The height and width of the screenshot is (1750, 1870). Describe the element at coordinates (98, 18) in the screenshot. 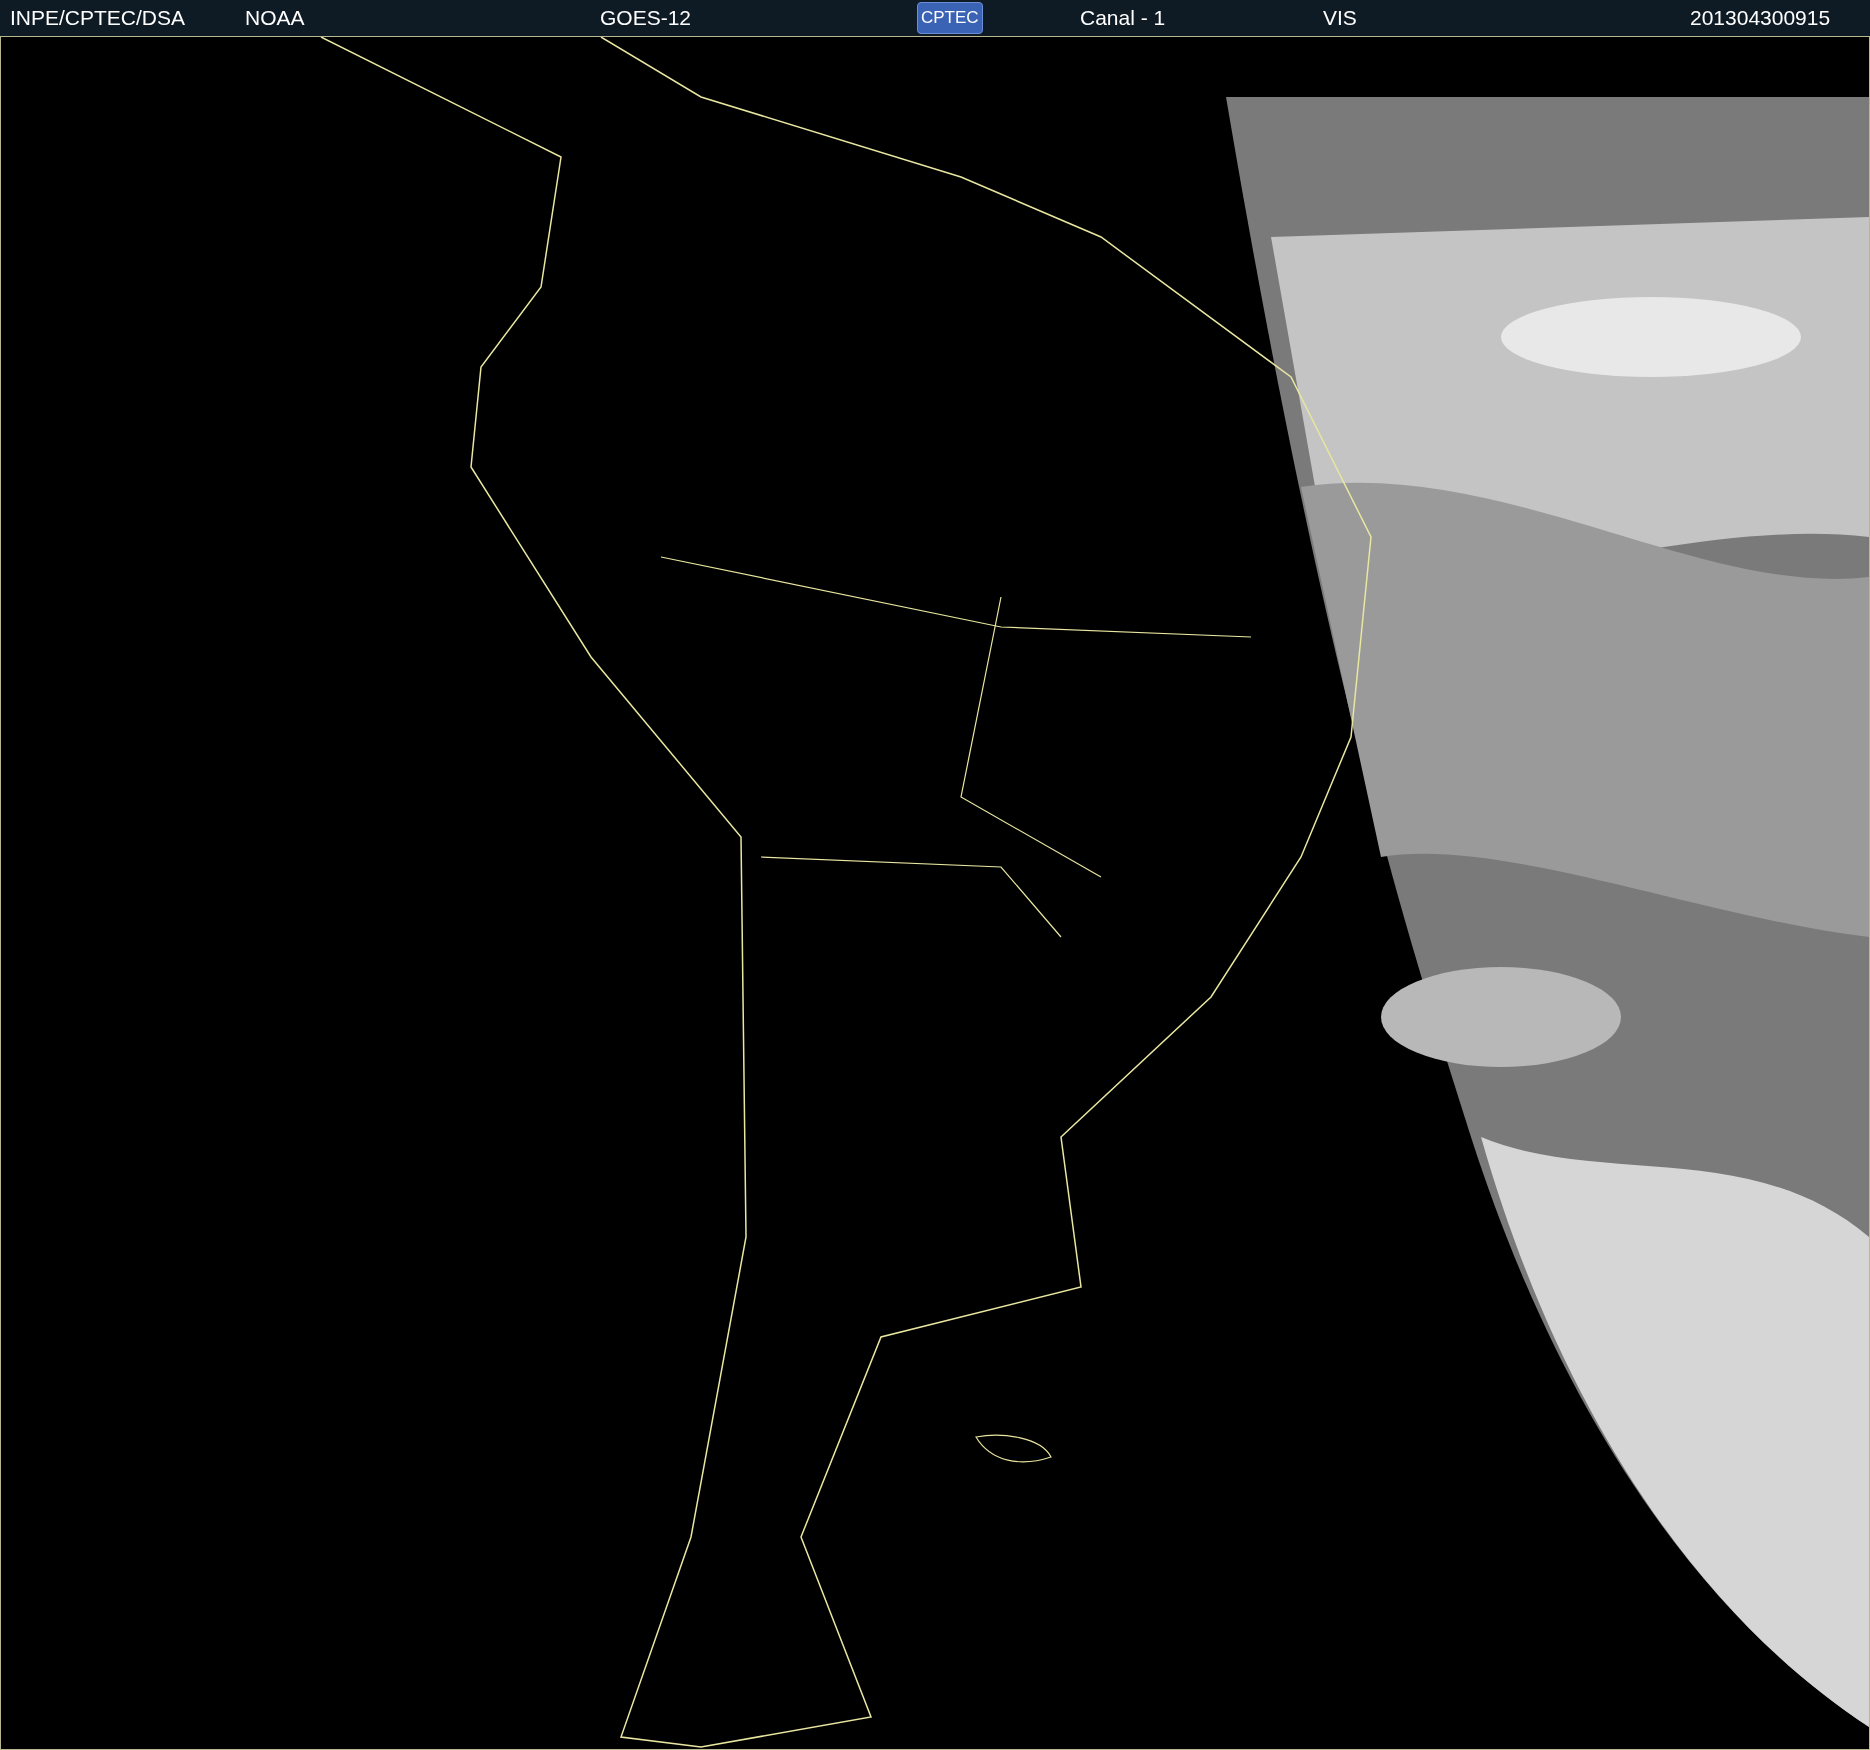

I see `header-label: INPE/CPTEC/DSA` at that location.